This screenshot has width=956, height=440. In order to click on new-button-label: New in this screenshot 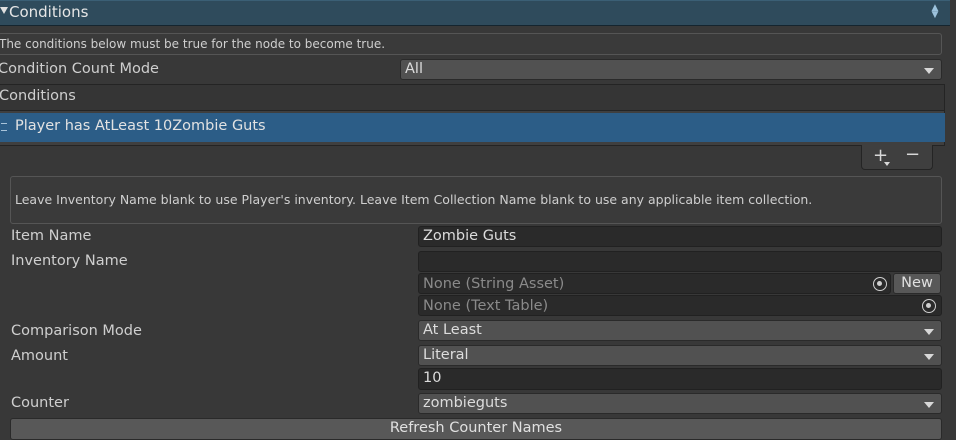, I will do `click(917, 283)`.